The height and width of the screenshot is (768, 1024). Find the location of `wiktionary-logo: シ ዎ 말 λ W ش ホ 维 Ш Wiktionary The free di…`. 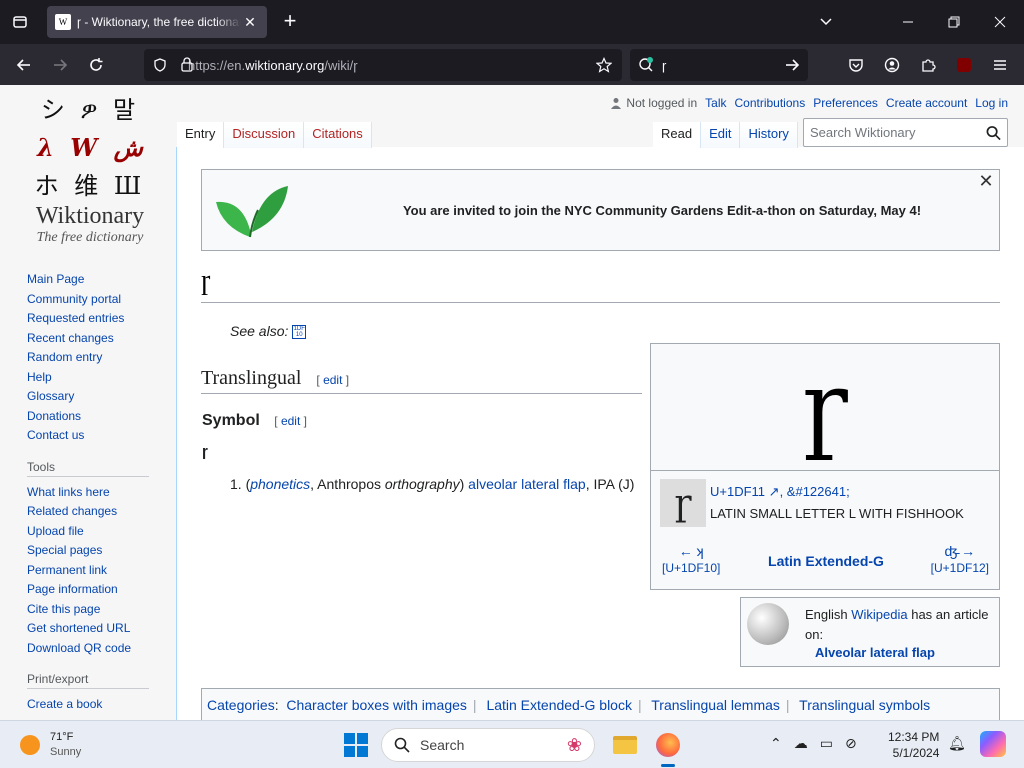

wiktionary-logo: シ ዎ 말 λ W ش ホ 维 Ш Wiktionary The free di… is located at coordinates (90, 171).